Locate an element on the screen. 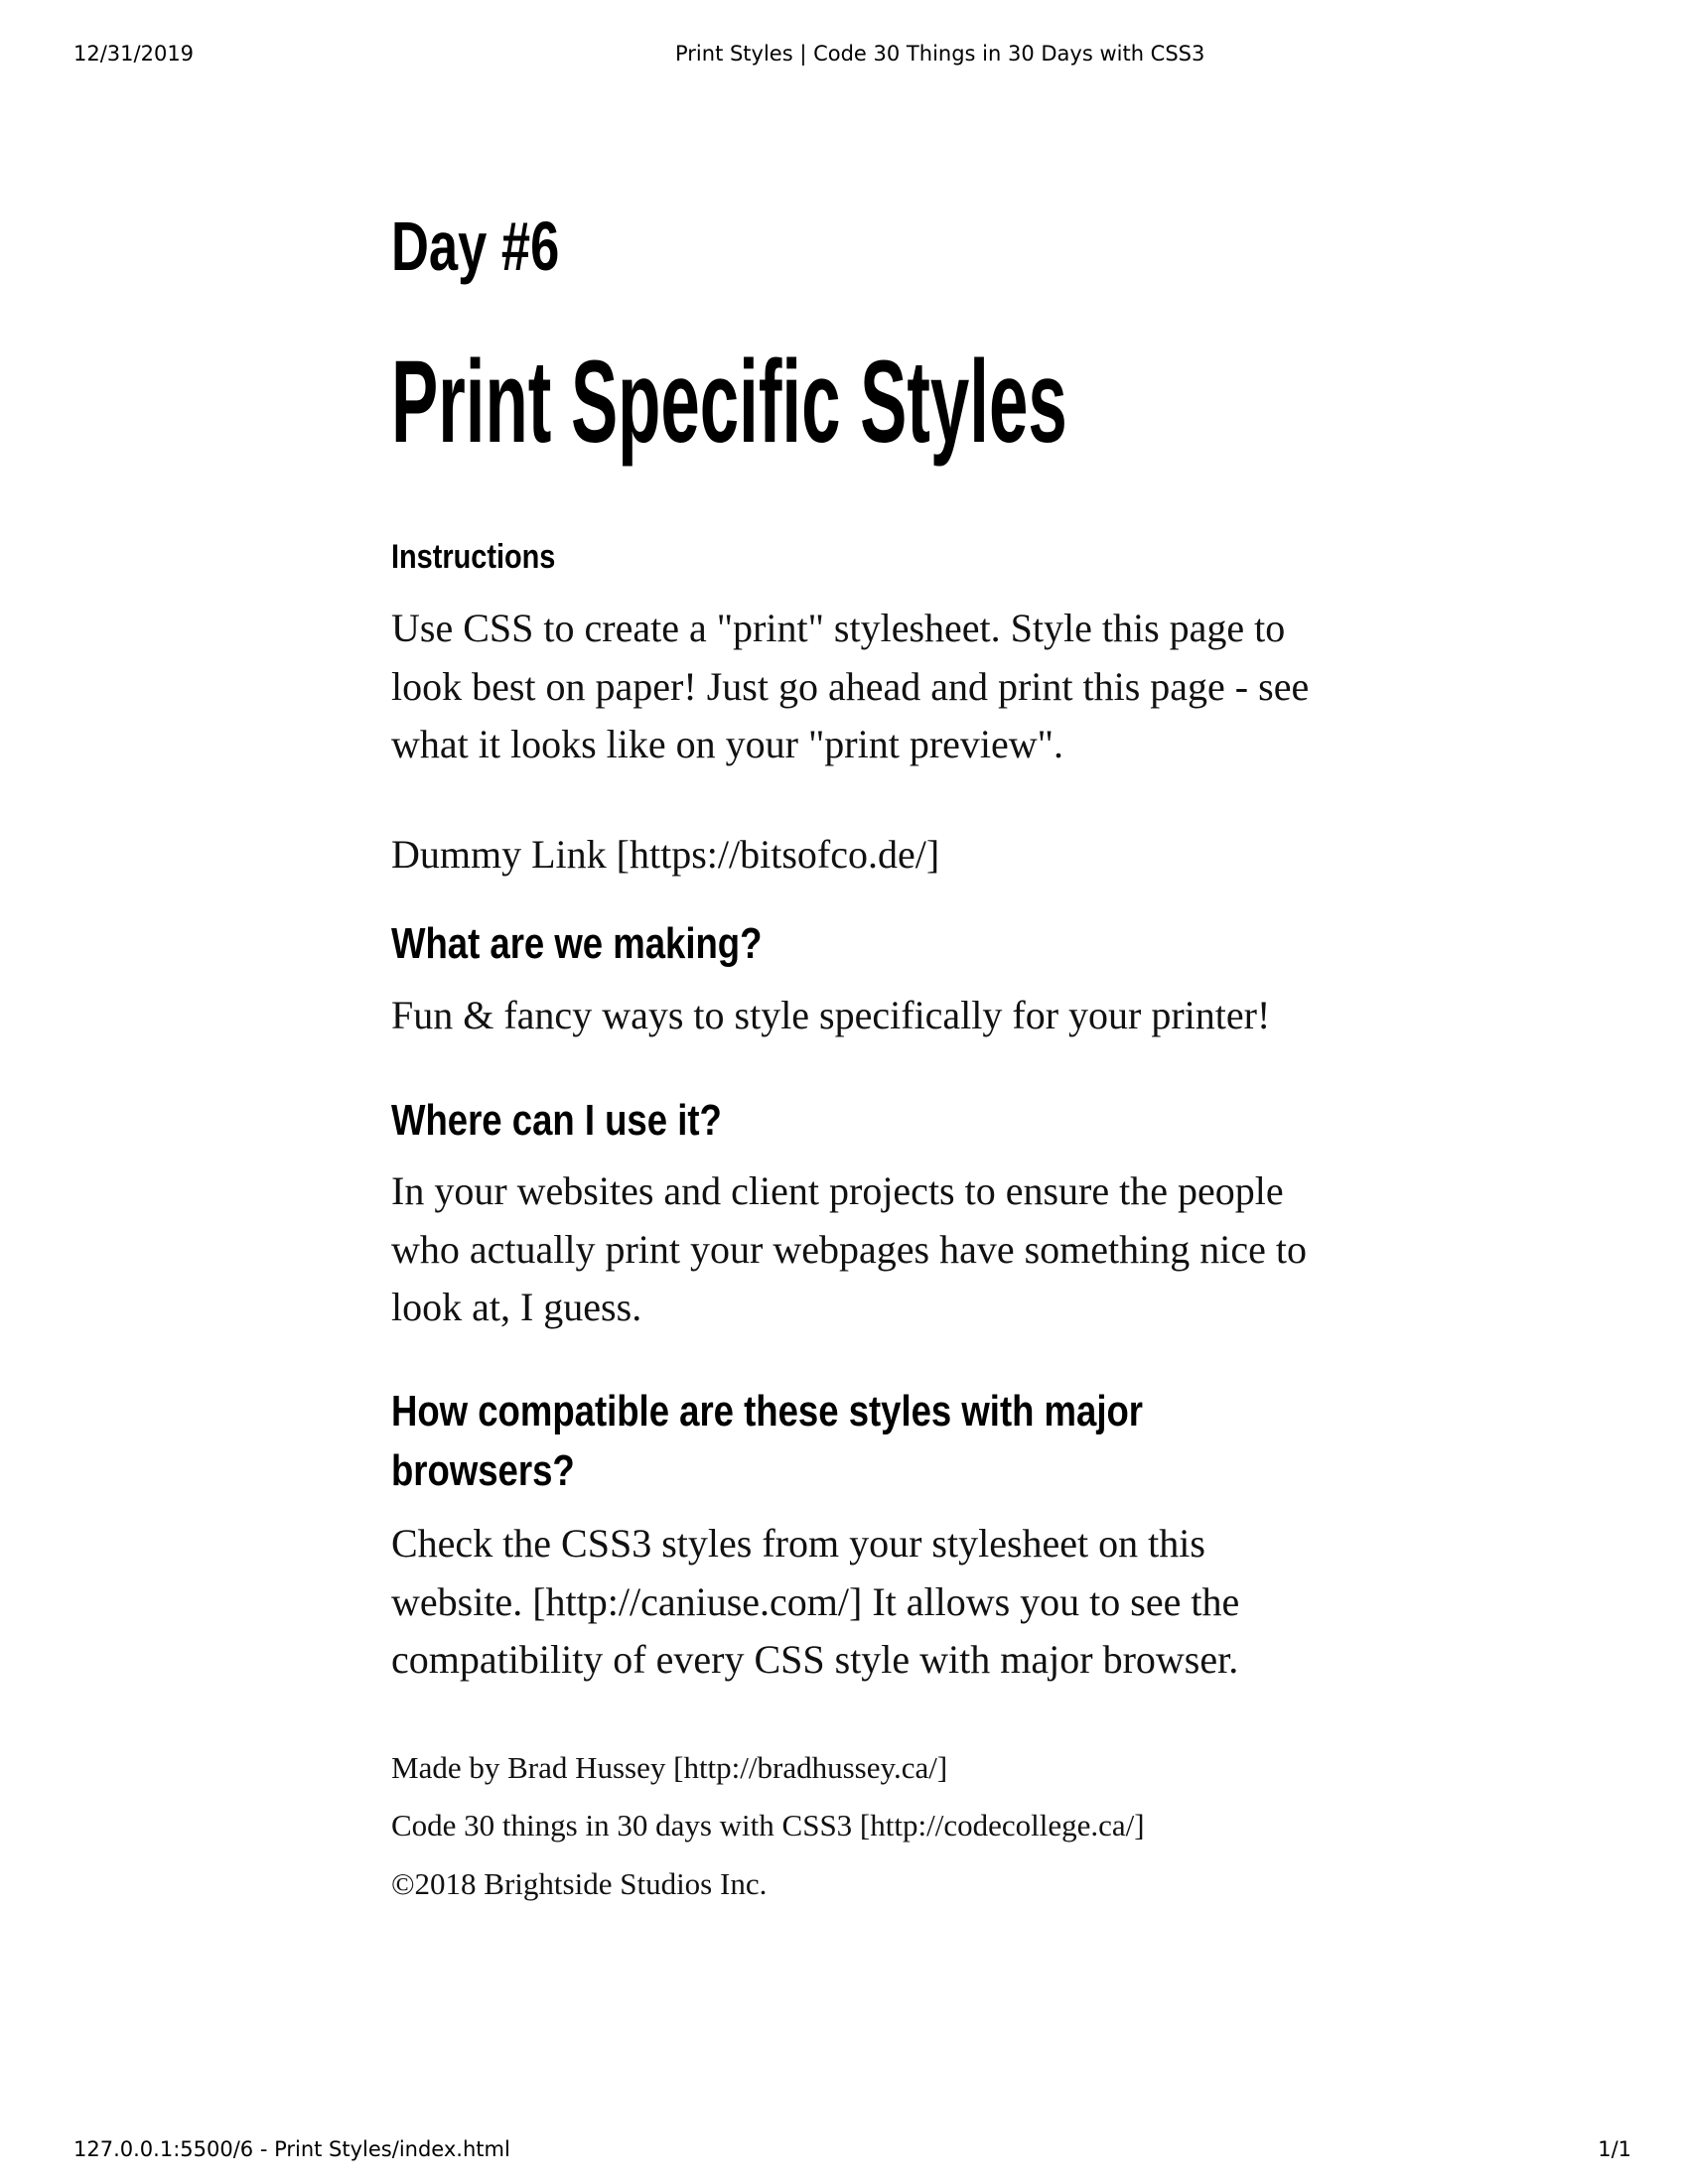  where-heading: Where can I use it? is located at coordinates (556, 1120).